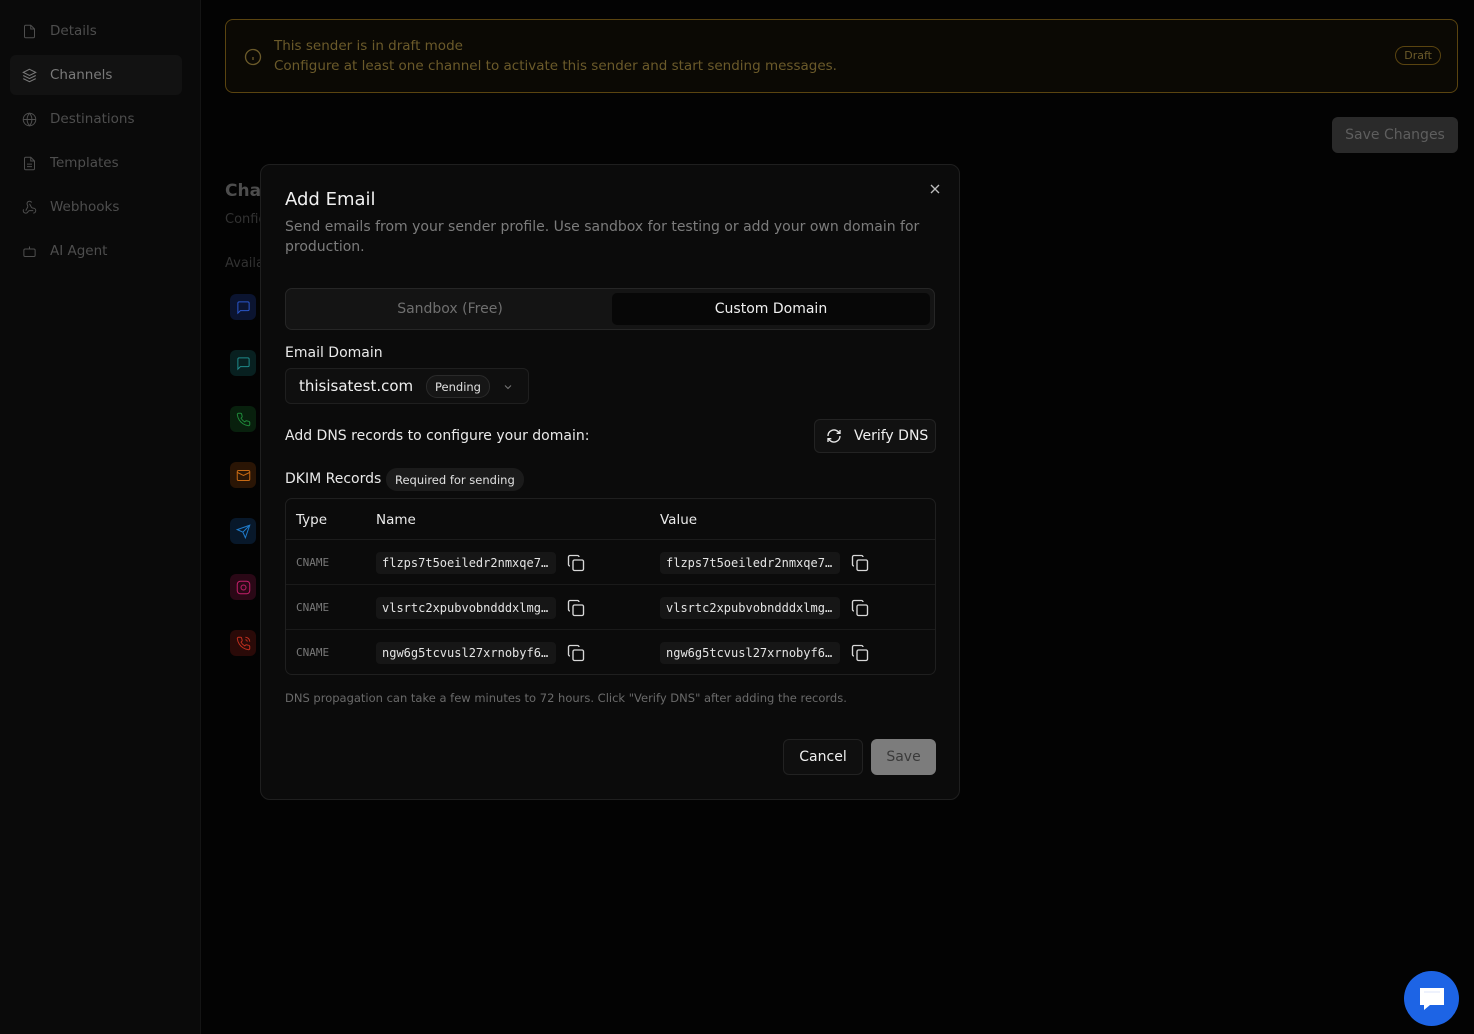  I want to click on column-header-value: Value, so click(679, 520).